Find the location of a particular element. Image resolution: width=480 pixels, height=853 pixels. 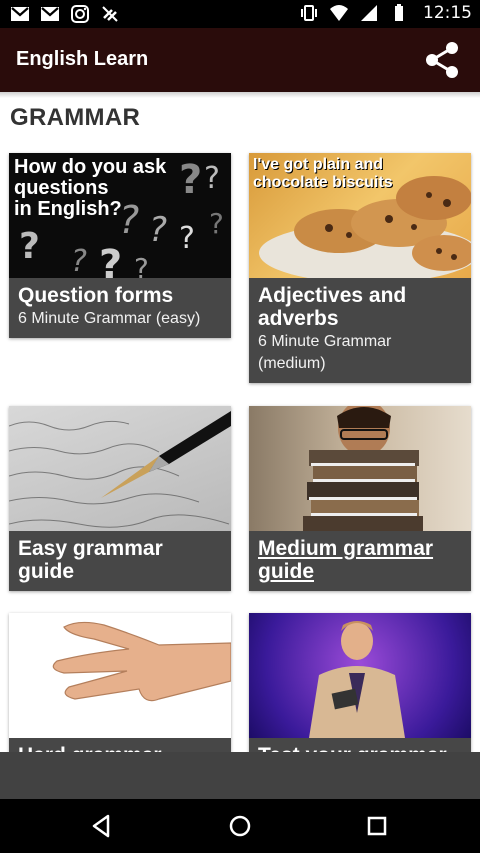

vibrate-icon is located at coordinates (309, 13).